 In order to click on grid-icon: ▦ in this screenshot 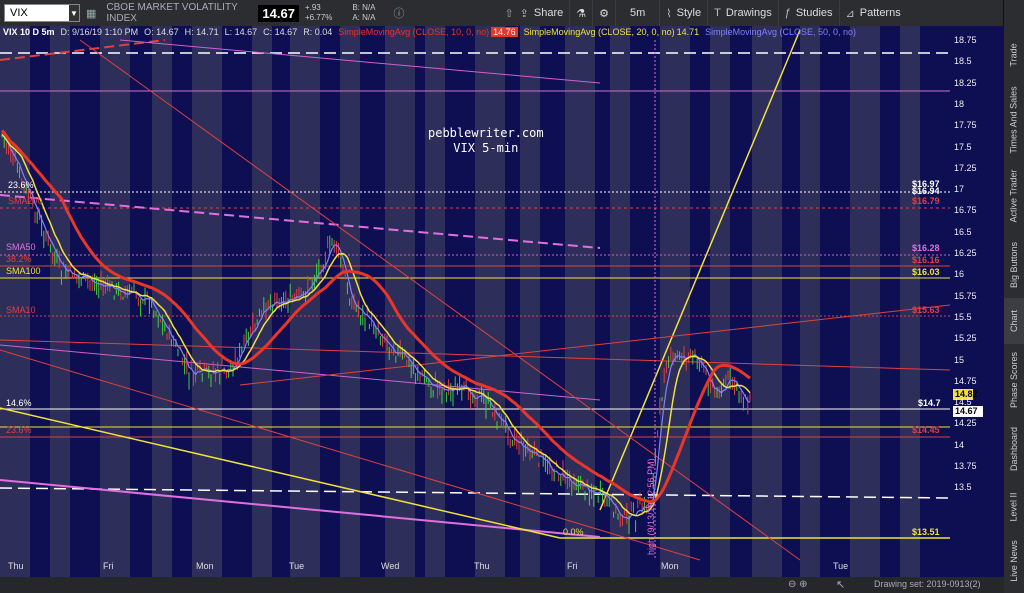, I will do `click(91, 13)`.